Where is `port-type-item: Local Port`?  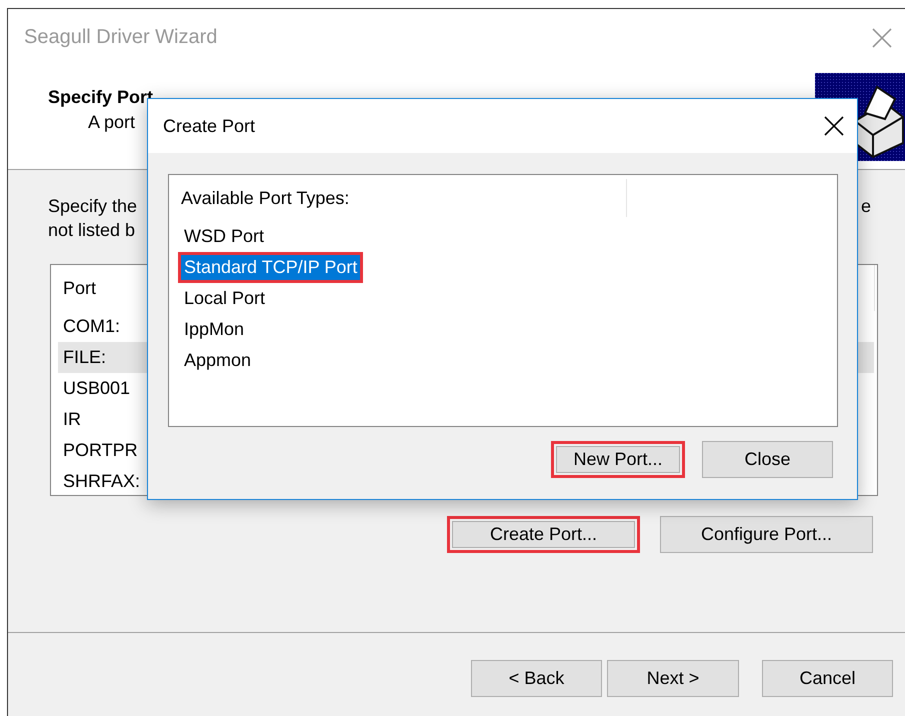 port-type-item: Local Port is located at coordinates (225, 298).